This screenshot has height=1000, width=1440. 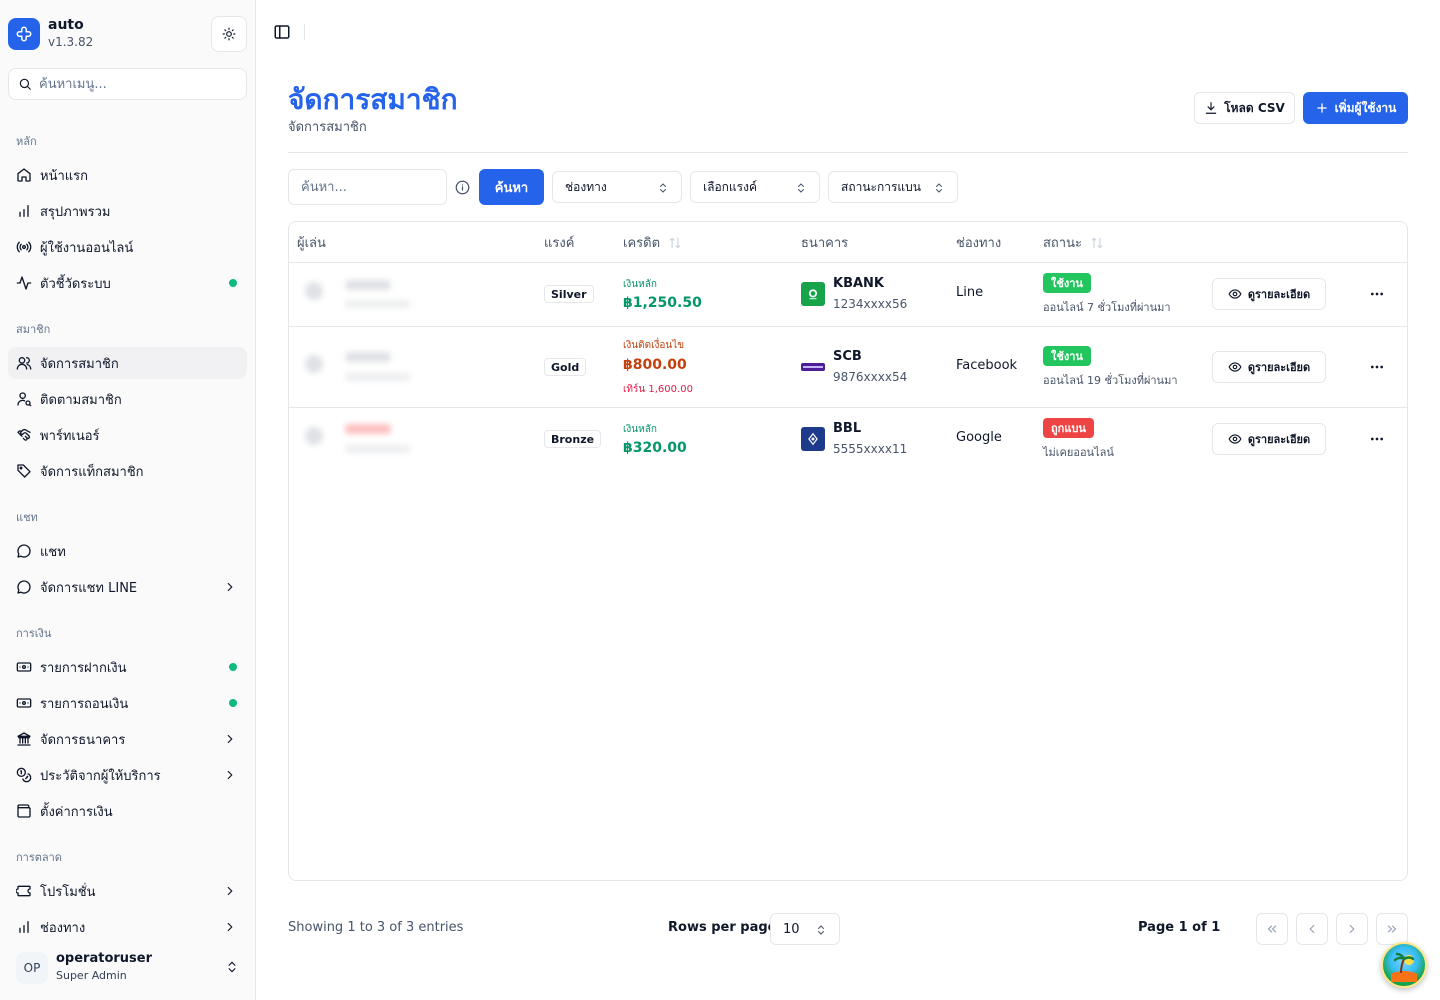 What do you see at coordinates (127, 739) in the screenshot?
I see `sidebar-item-bank-management: จัดการธนาคาร` at bounding box center [127, 739].